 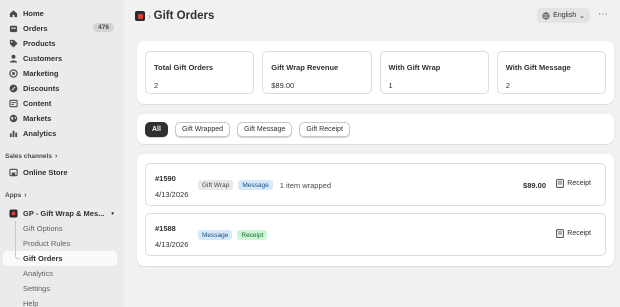 What do you see at coordinates (582, 16) in the screenshot?
I see `chevron-down-icon: ⌄` at bounding box center [582, 16].